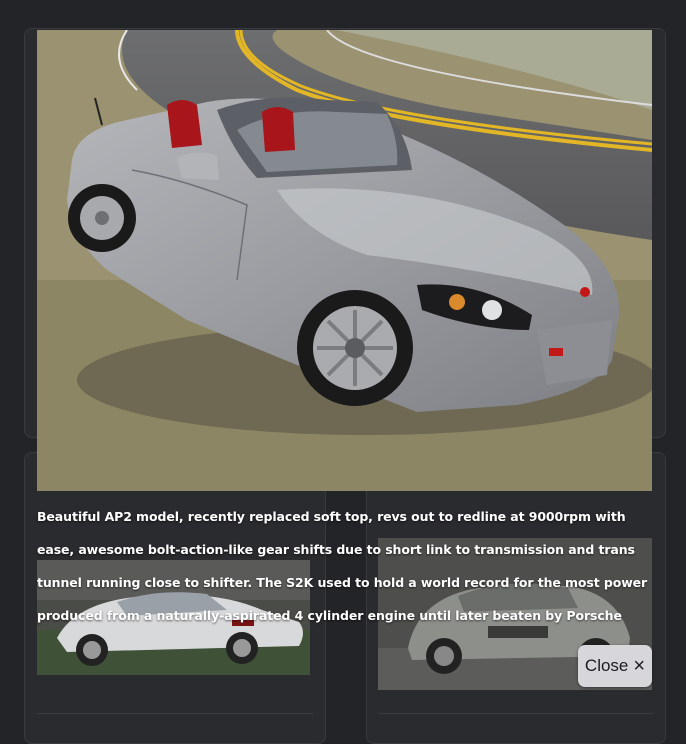  I want to click on close-button: Close ×, so click(615, 666).